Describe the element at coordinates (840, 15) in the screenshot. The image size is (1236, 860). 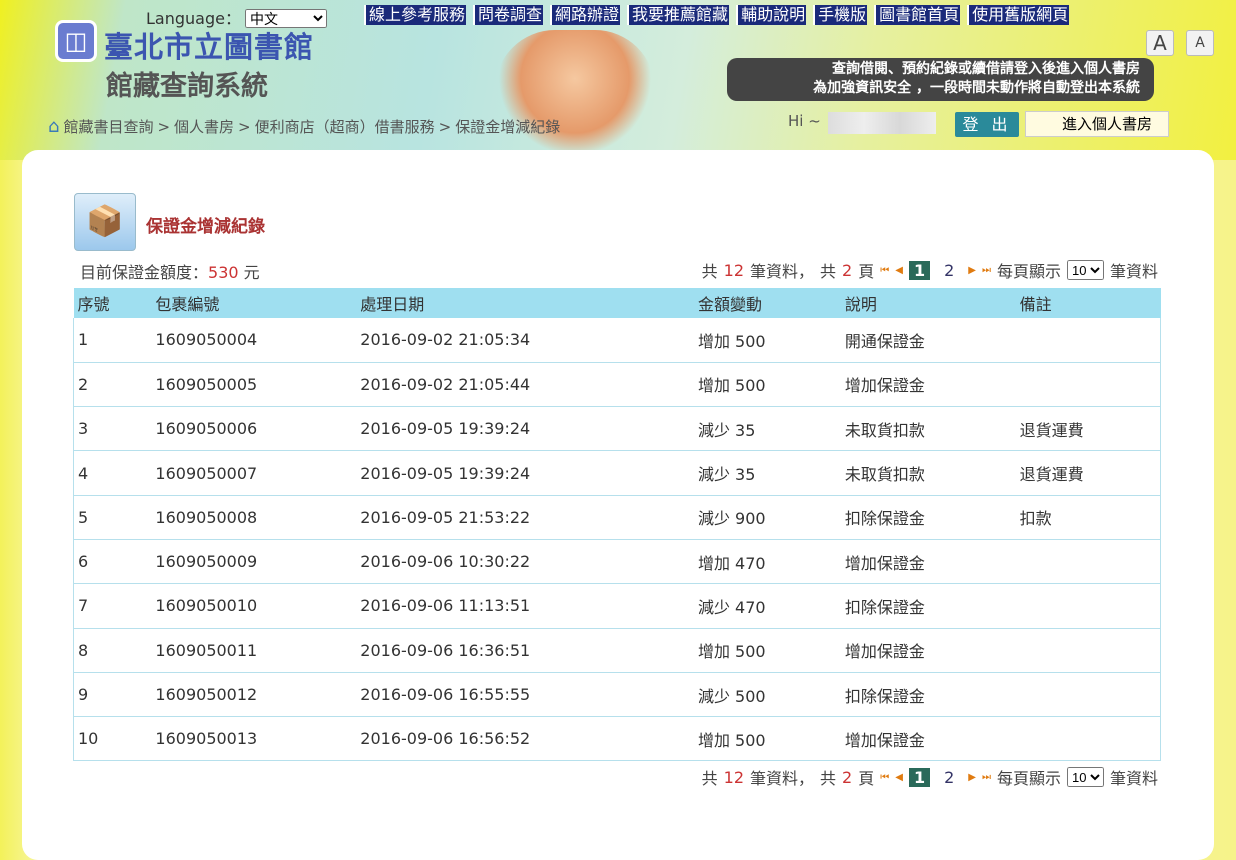
I see `link-mobile: 手機版` at that location.